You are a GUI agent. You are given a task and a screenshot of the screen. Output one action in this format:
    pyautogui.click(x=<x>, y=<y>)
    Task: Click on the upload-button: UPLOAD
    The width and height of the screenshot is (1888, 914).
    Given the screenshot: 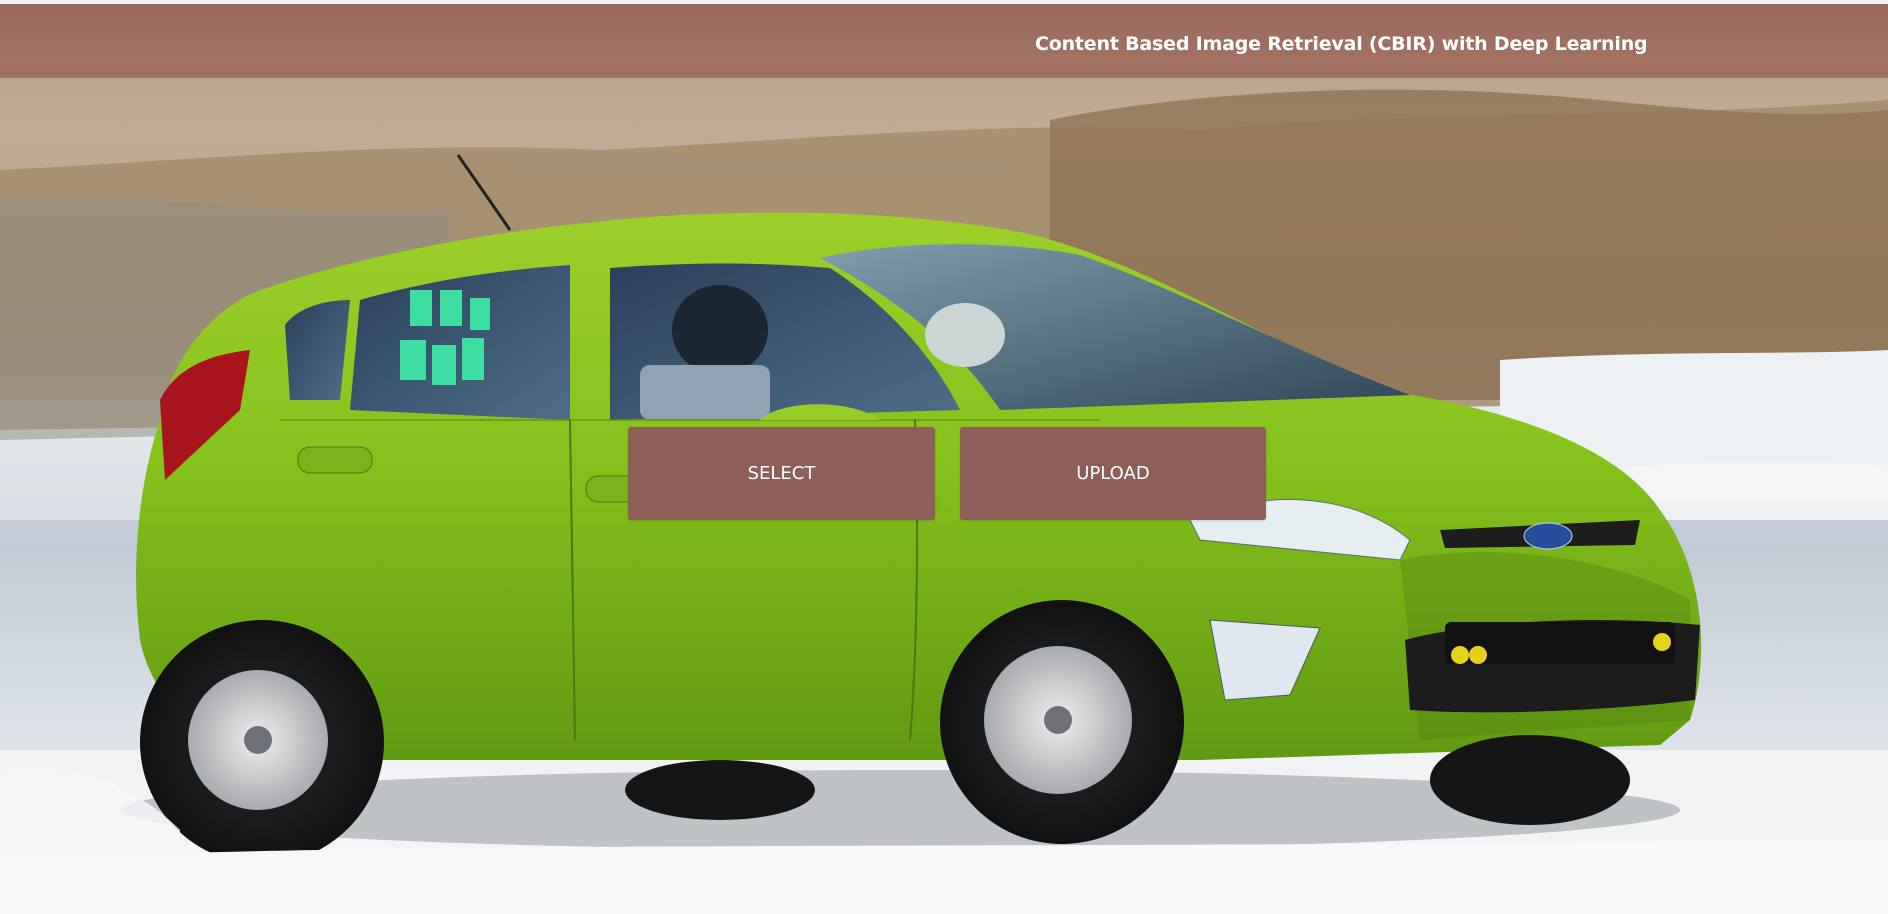 What is the action you would take?
    pyautogui.click(x=1113, y=473)
    